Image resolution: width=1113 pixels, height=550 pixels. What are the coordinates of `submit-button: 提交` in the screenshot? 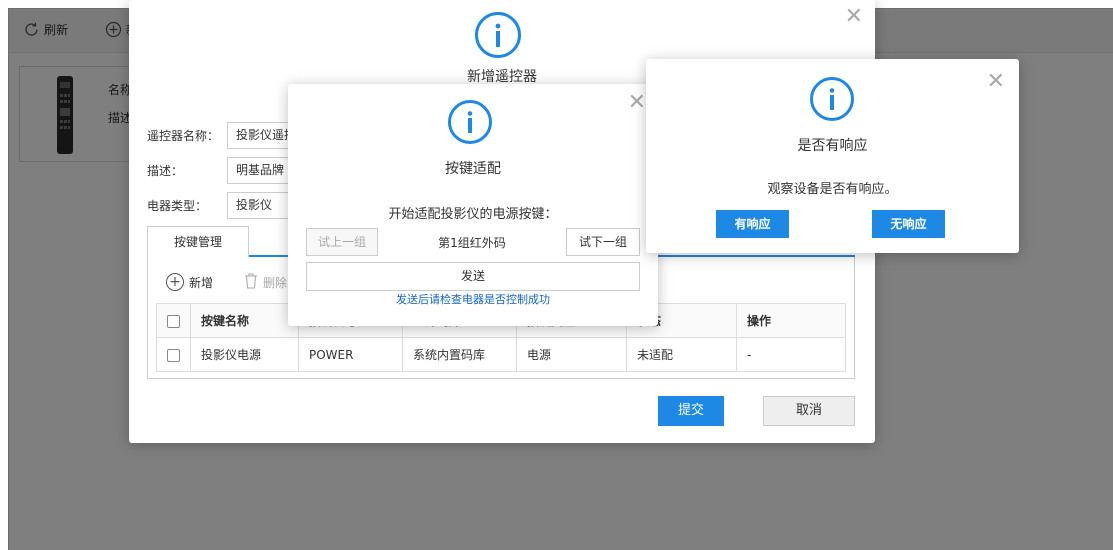 It's located at (691, 411).